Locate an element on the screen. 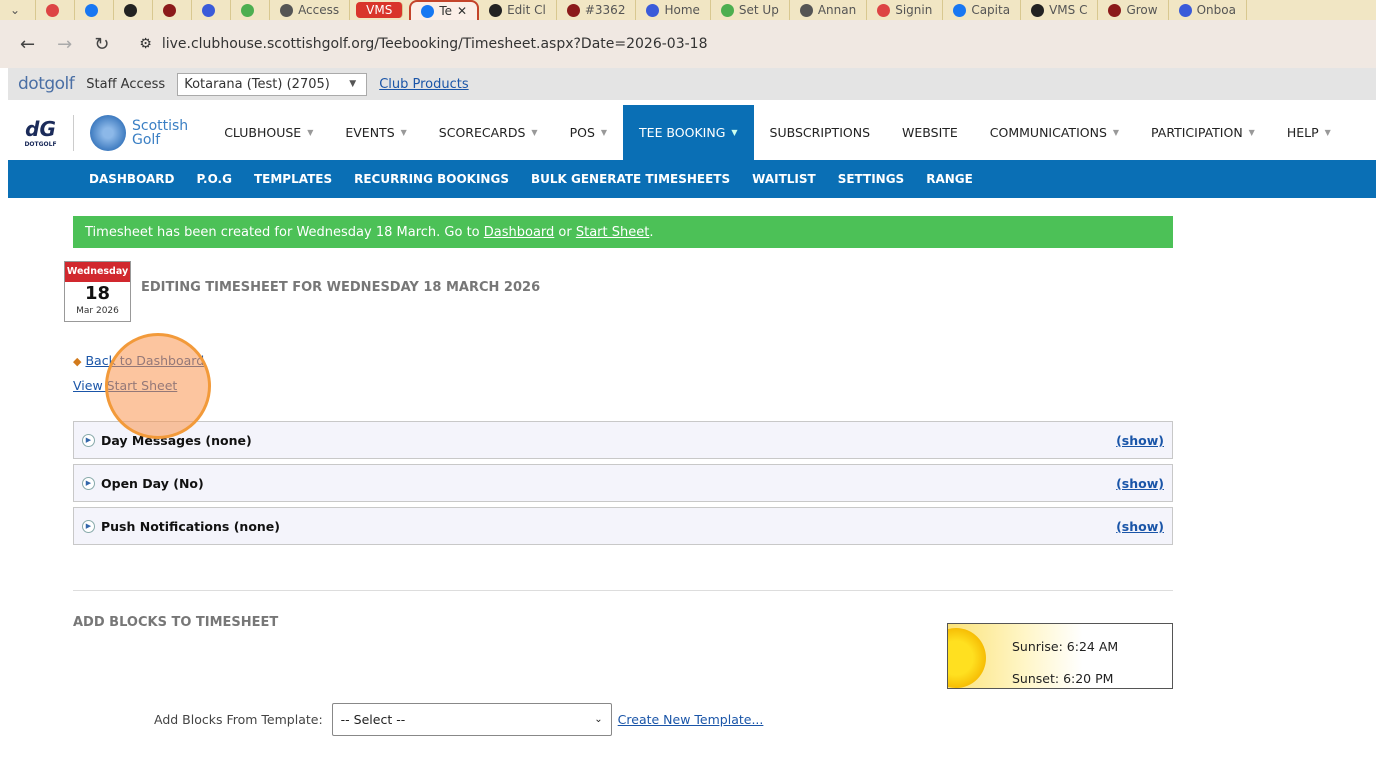  view-start-sheet-link: View Start Sheet is located at coordinates (125, 385).